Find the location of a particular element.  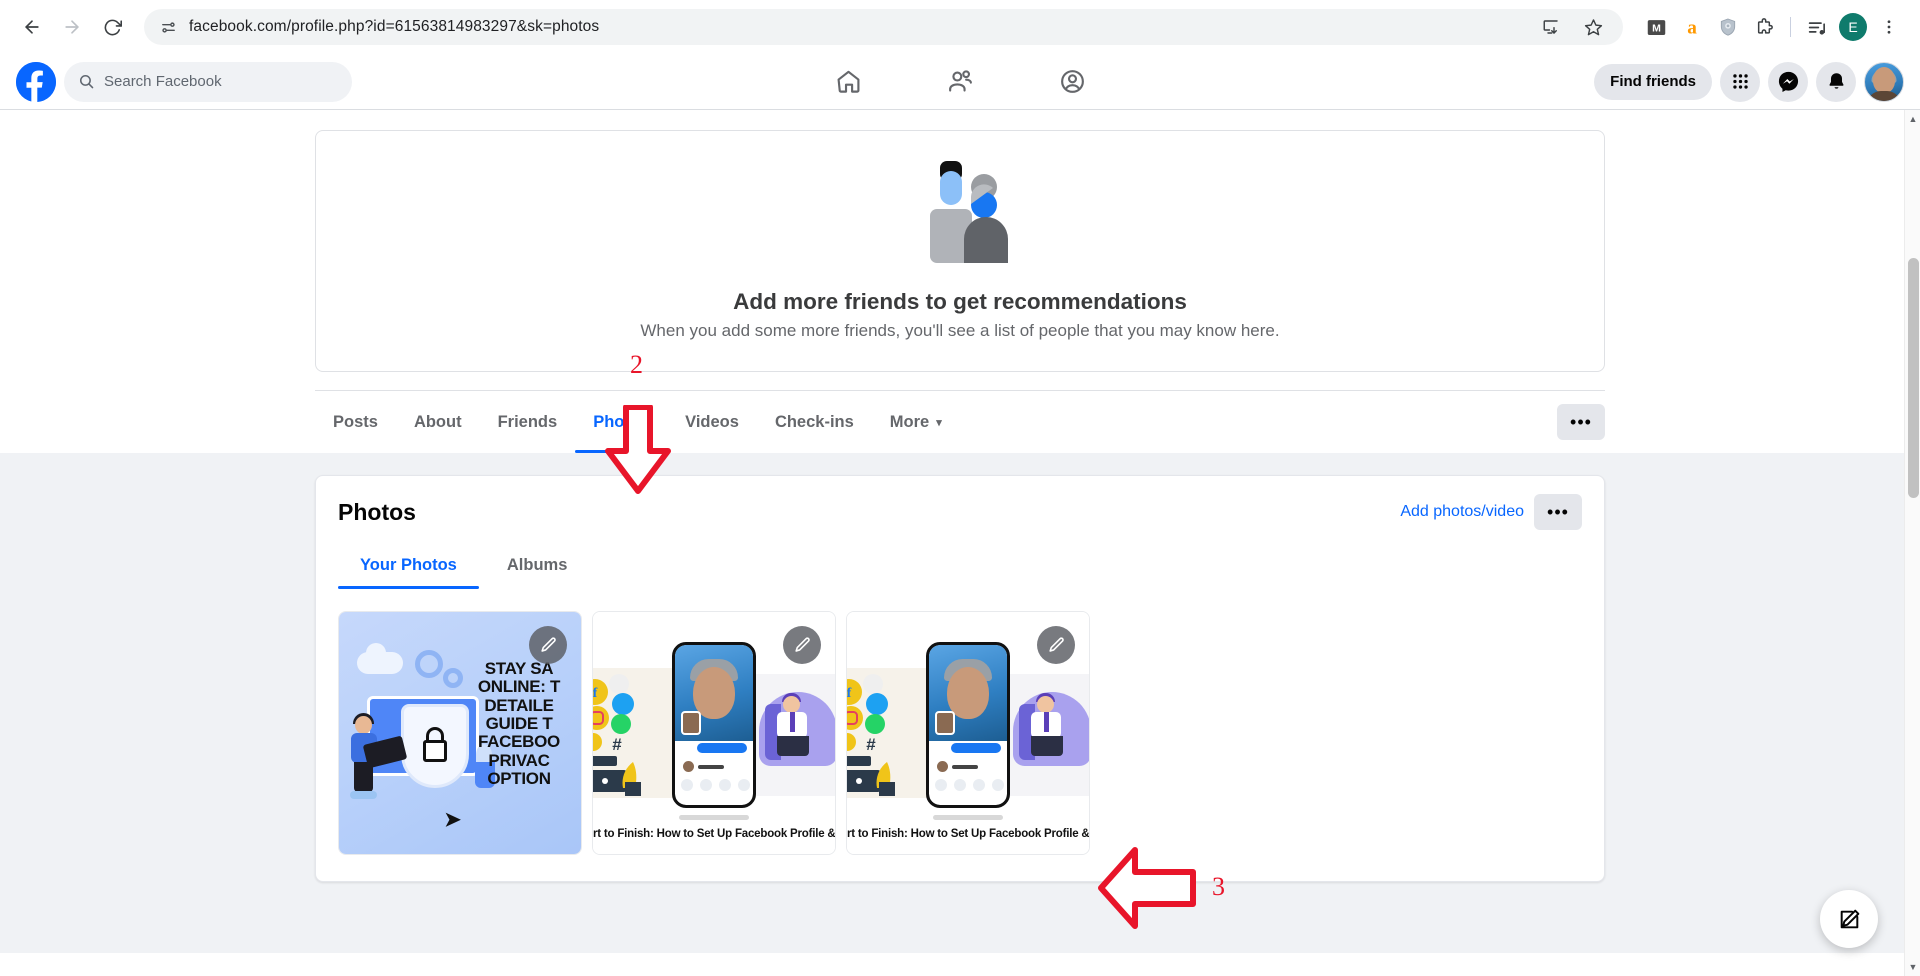

nav-friends-icon is located at coordinates (960, 82).